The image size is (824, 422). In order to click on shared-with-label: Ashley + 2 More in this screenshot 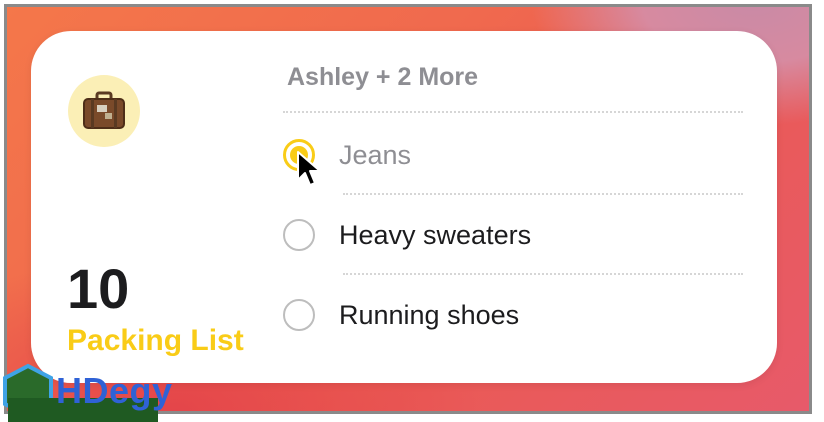, I will do `click(383, 77)`.